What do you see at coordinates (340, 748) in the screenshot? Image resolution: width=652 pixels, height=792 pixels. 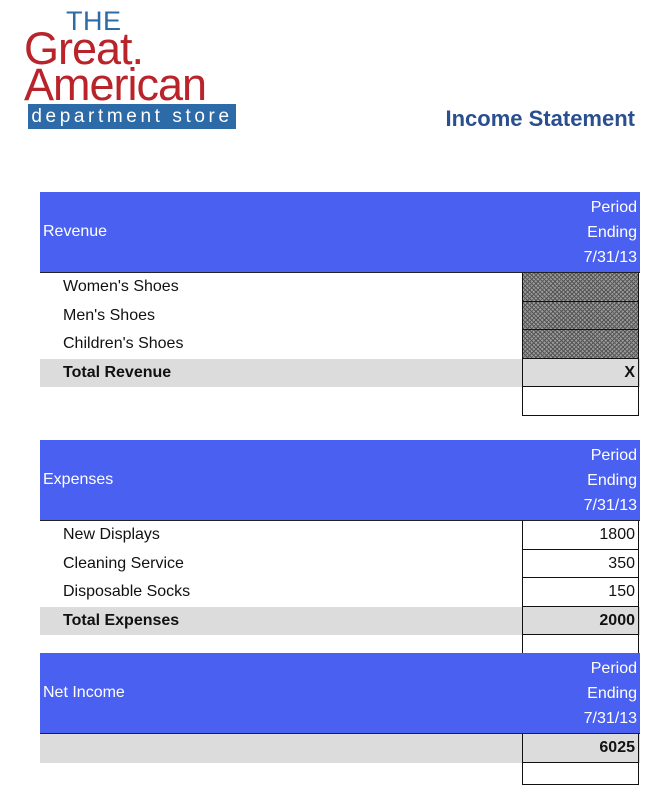 I see `total-row: 6025` at bounding box center [340, 748].